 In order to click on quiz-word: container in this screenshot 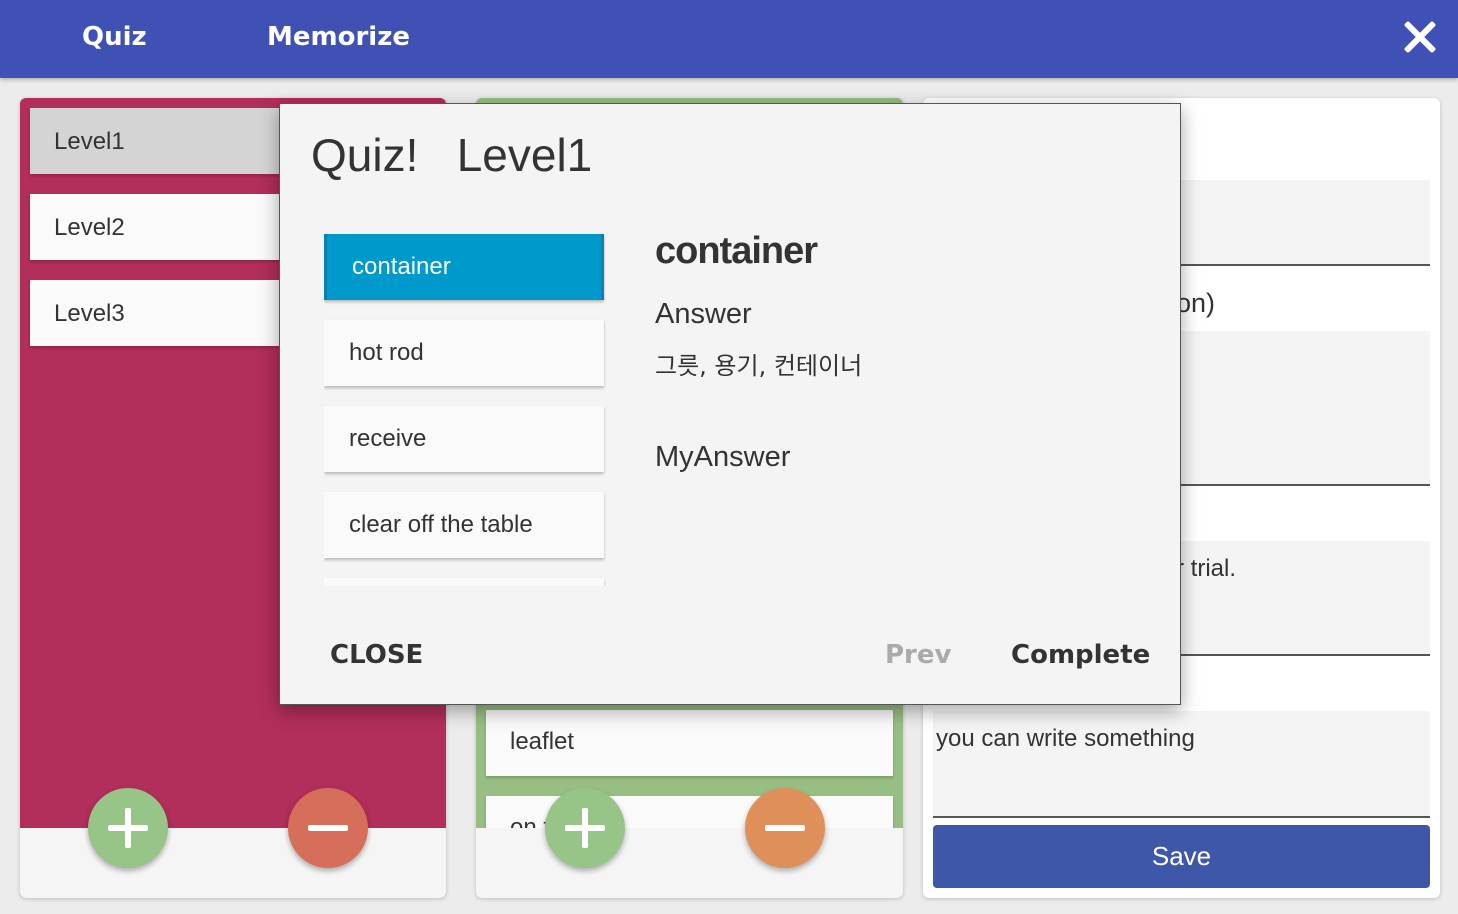, I will do `click(736, 251)`.